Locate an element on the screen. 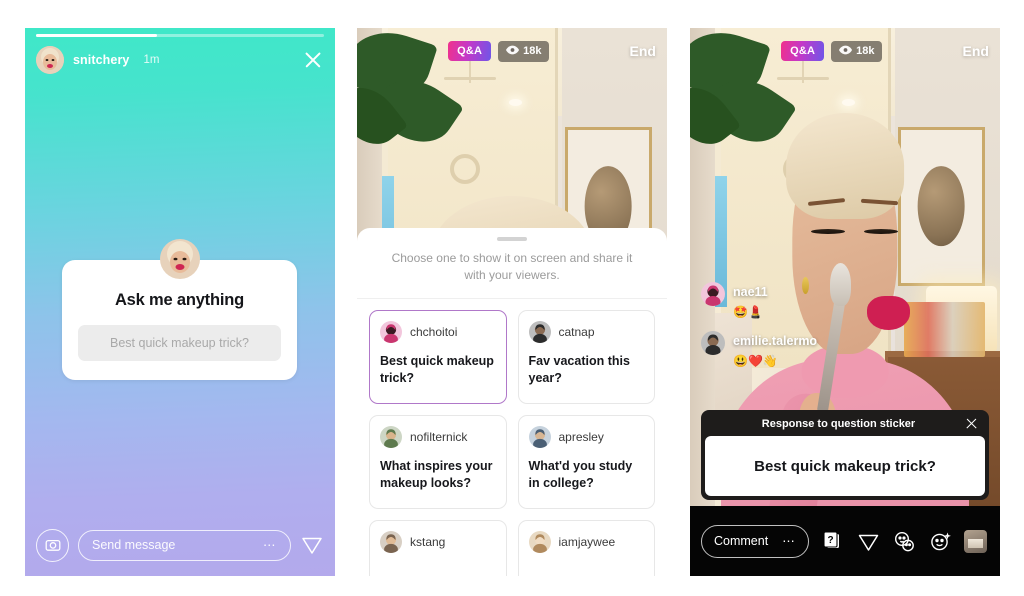  question-card: iamjaywee is located at coordinates (586, 547).